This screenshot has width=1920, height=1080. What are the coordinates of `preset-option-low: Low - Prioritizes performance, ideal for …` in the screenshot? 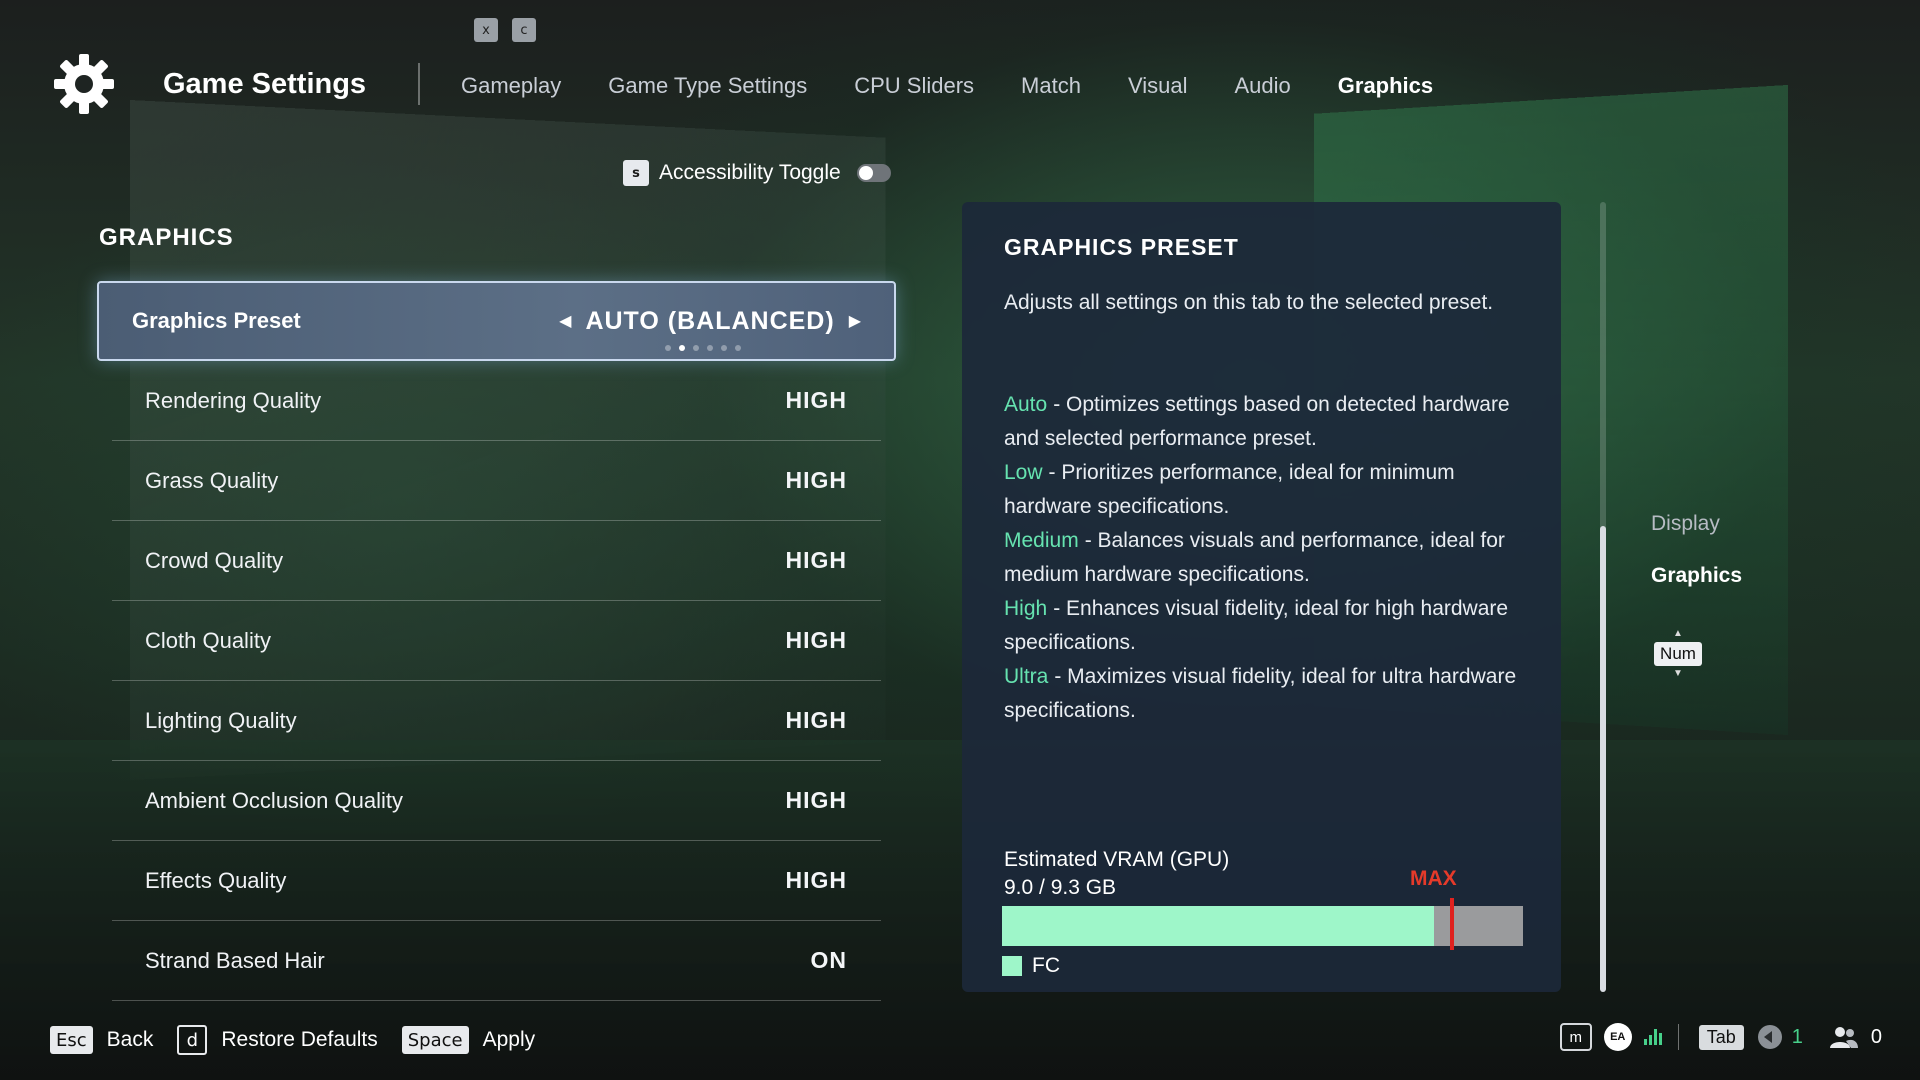 It's located at (1266, 490).